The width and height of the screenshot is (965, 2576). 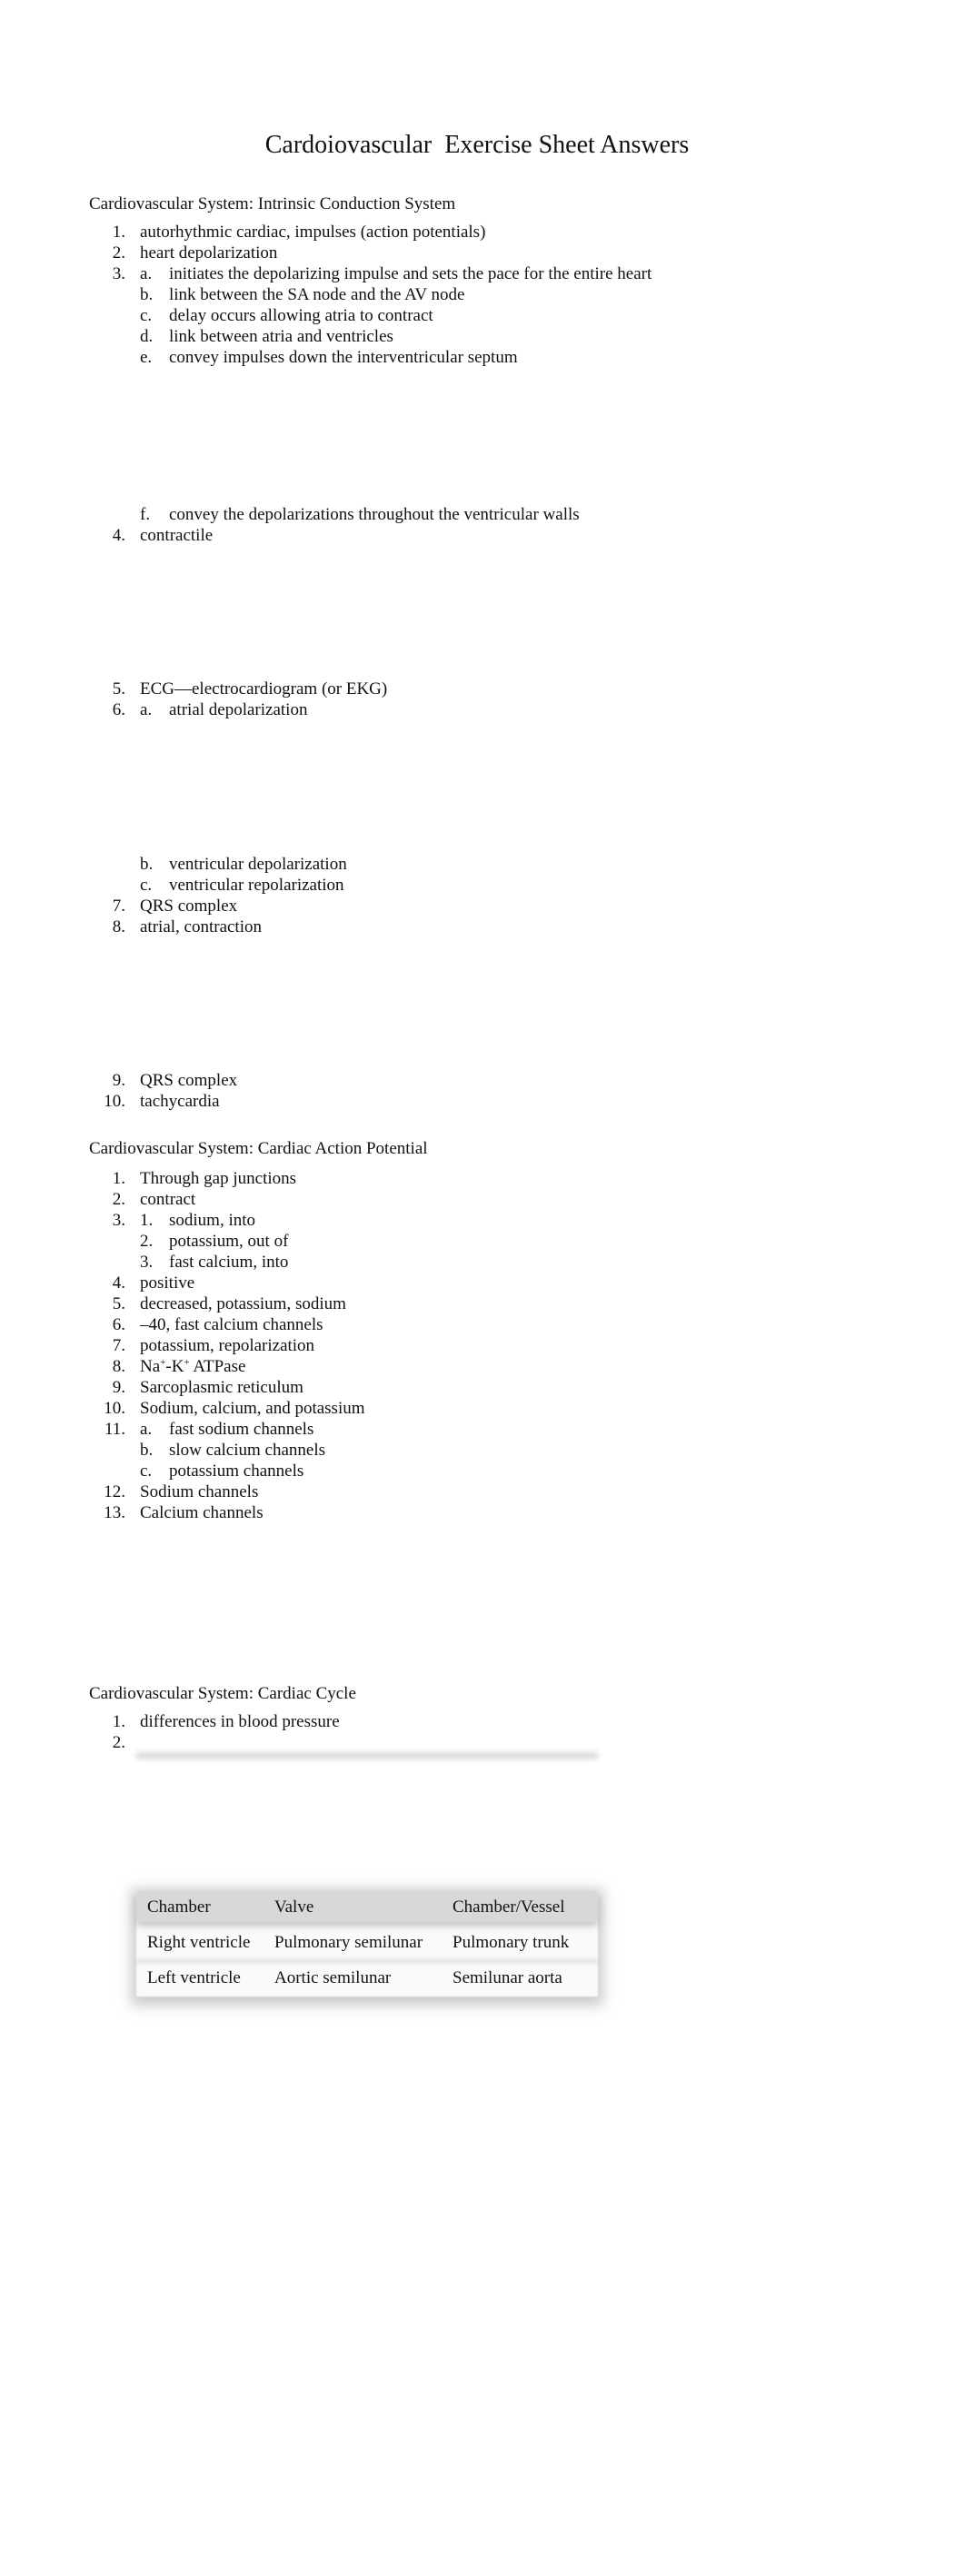 I want to click on table-header-cell: Valve, so click(x=294, y=1907).